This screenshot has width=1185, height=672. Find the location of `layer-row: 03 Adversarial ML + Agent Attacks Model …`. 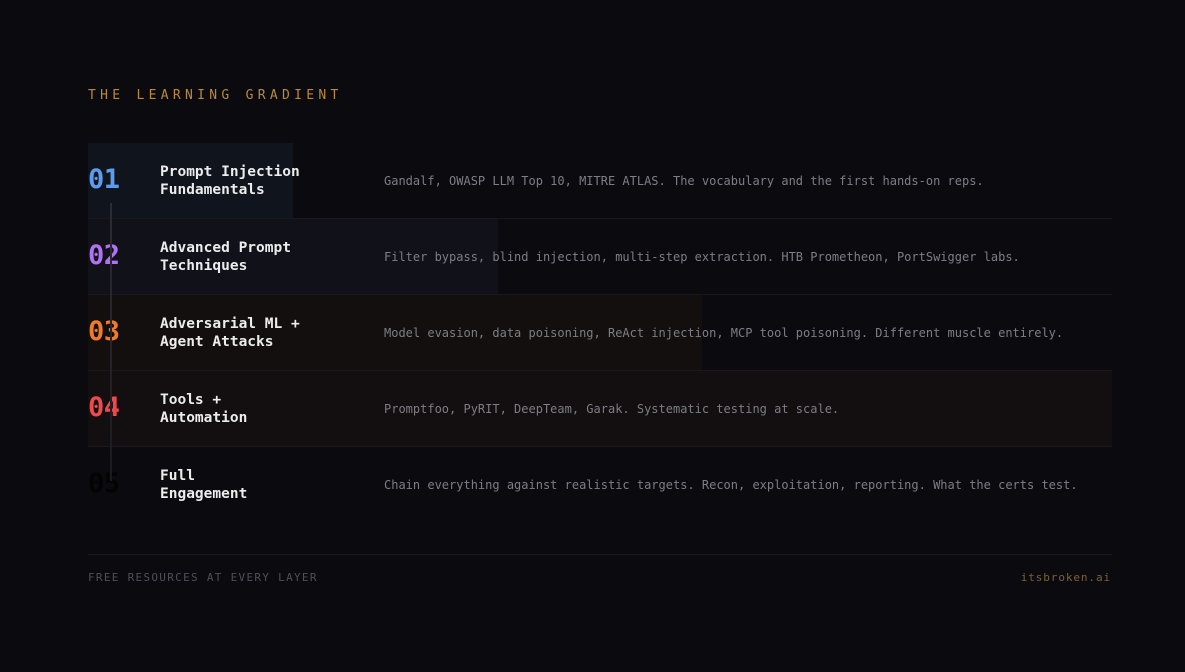

layer-row: 03 Adversarial ML + Agent Attacks Model … is located at coordinates (600, 333).